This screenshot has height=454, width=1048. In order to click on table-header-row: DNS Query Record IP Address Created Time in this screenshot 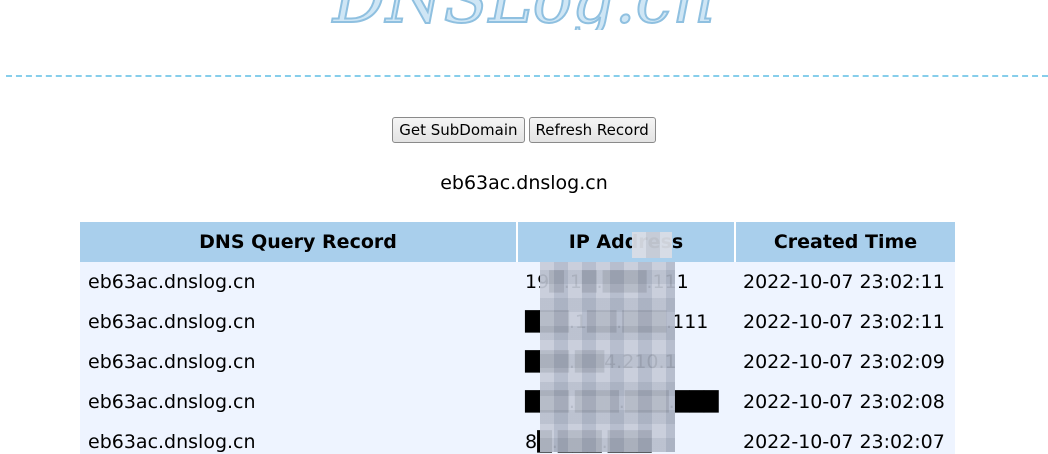, I will do `click(517, 241)`.